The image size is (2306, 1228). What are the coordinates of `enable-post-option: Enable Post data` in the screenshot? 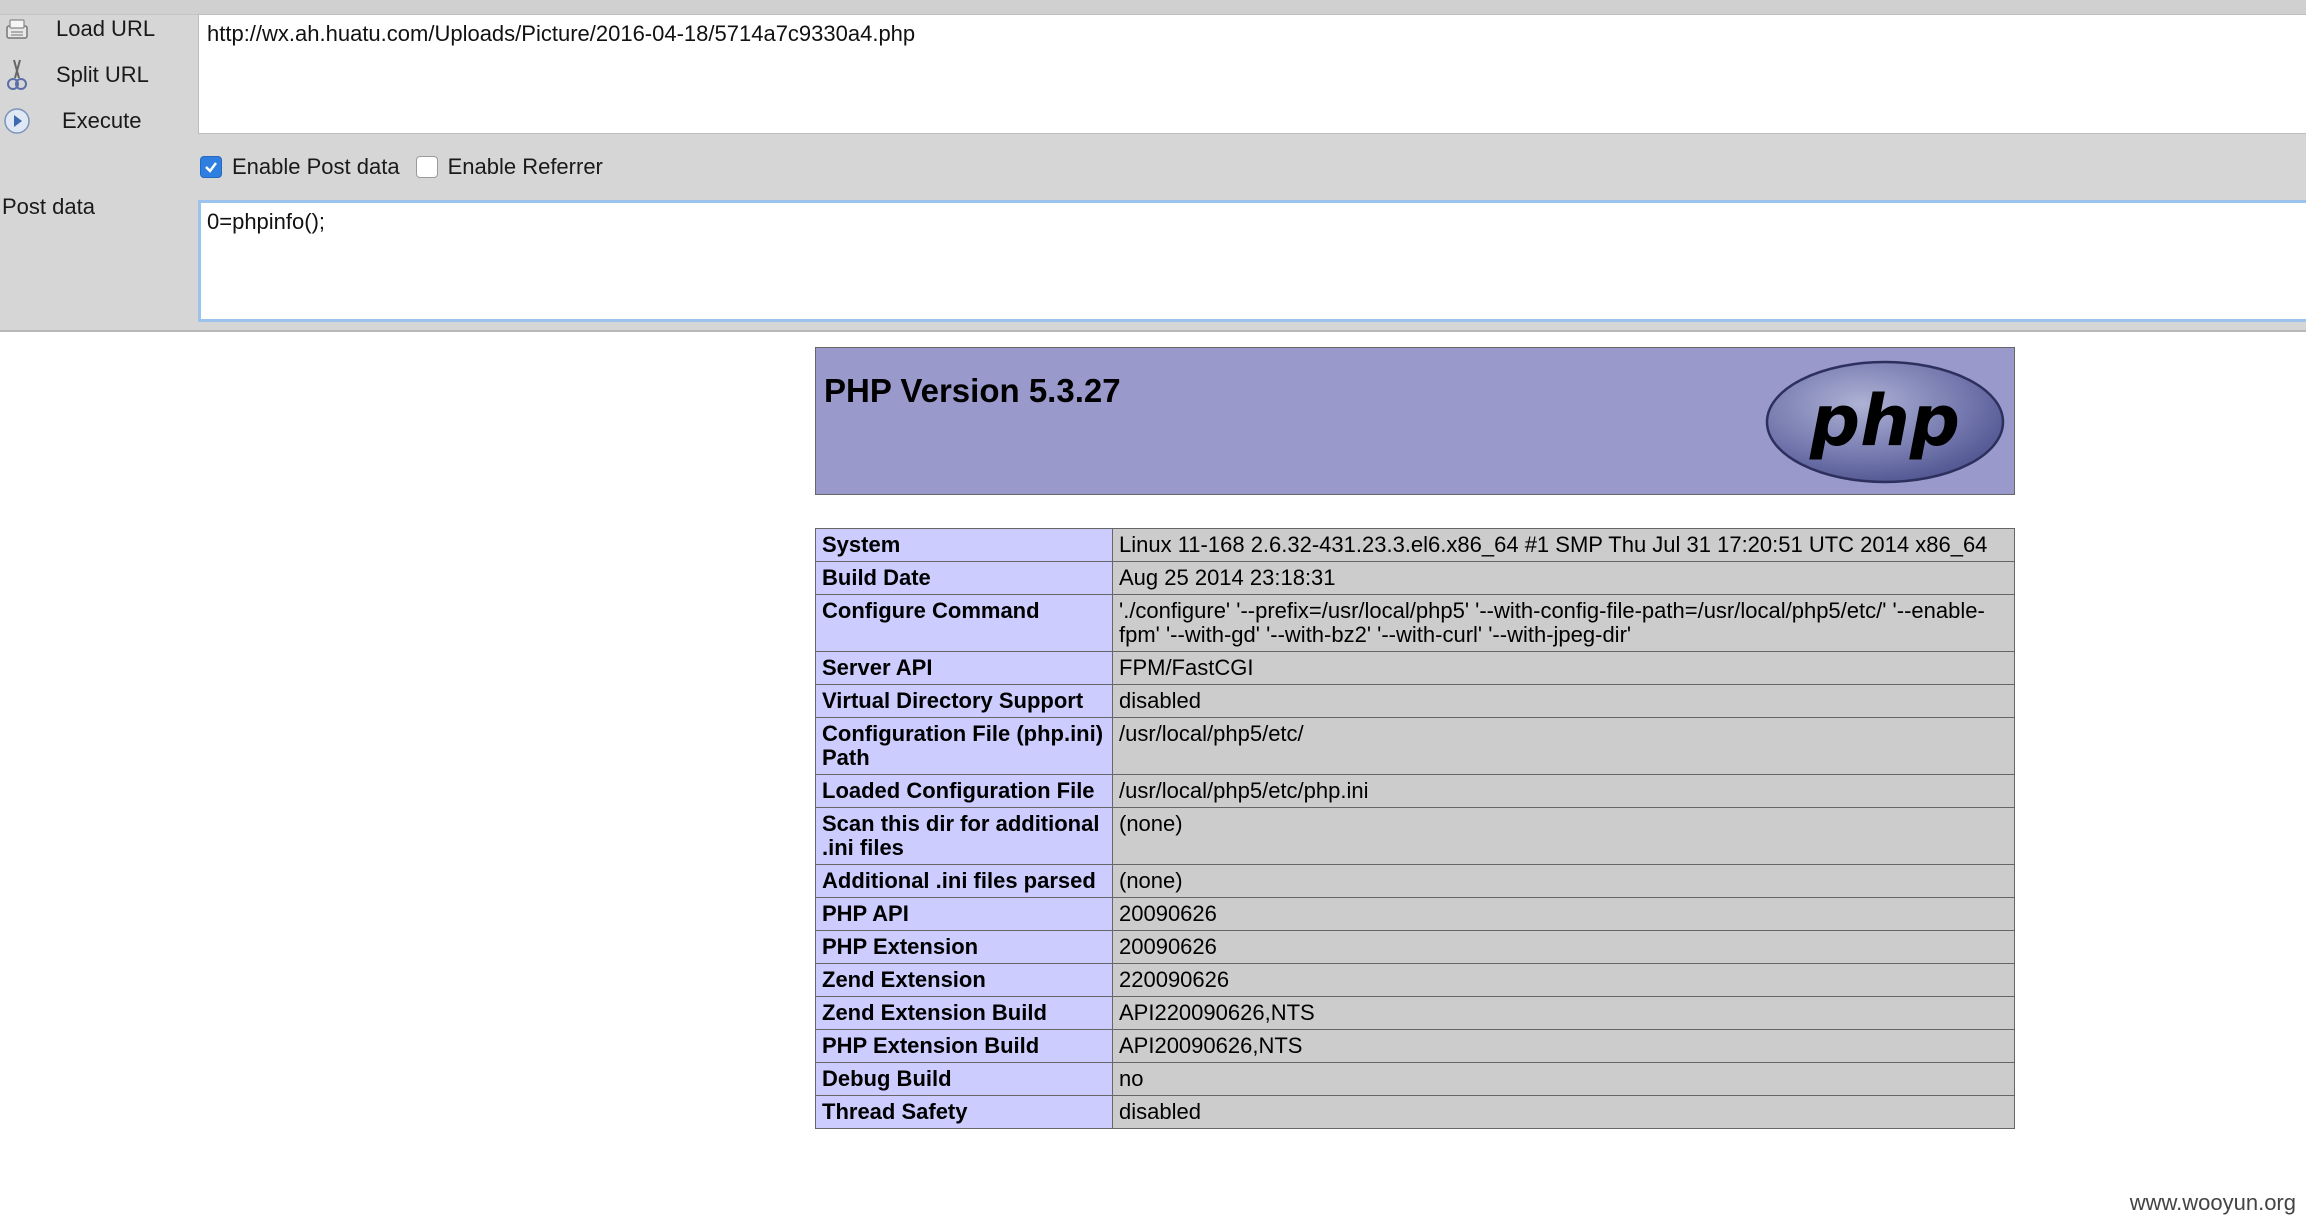 It's located at (300, 167).